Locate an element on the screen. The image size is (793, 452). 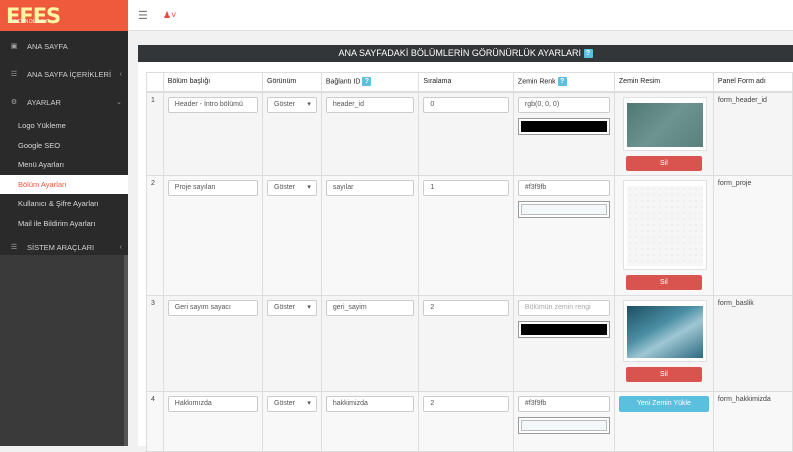
sidebar-item-label: SİSTEM ARAÇLARI is located at coordinates (61, 247).